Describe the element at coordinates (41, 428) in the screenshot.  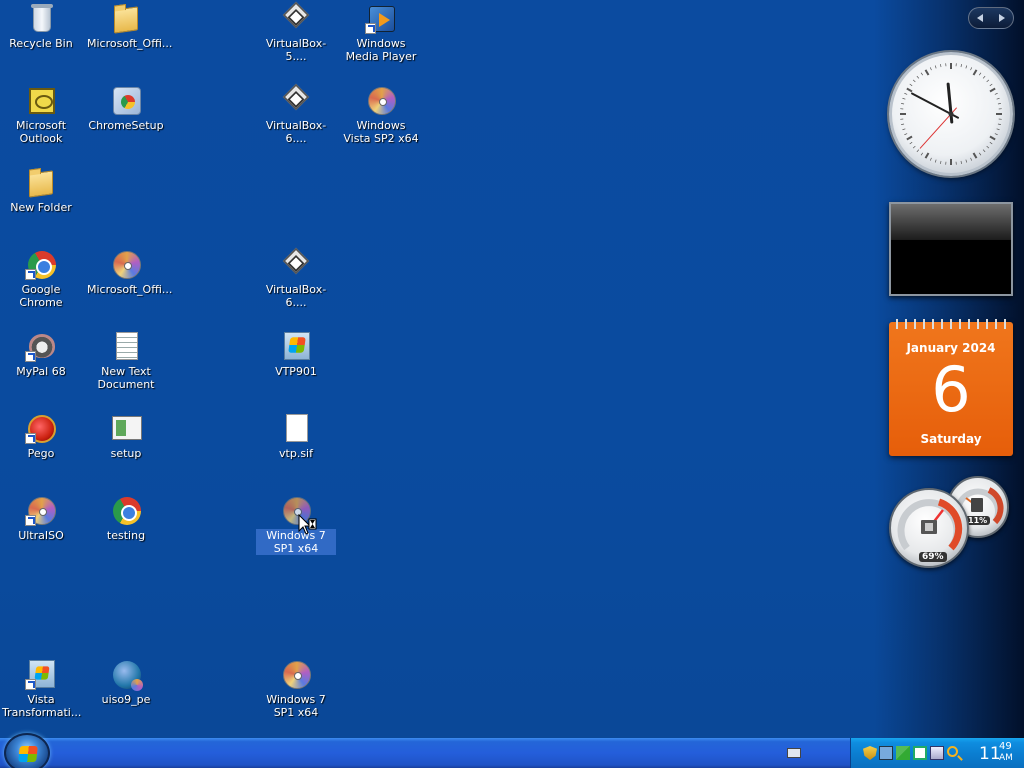
I see `pego-icon` at that location.